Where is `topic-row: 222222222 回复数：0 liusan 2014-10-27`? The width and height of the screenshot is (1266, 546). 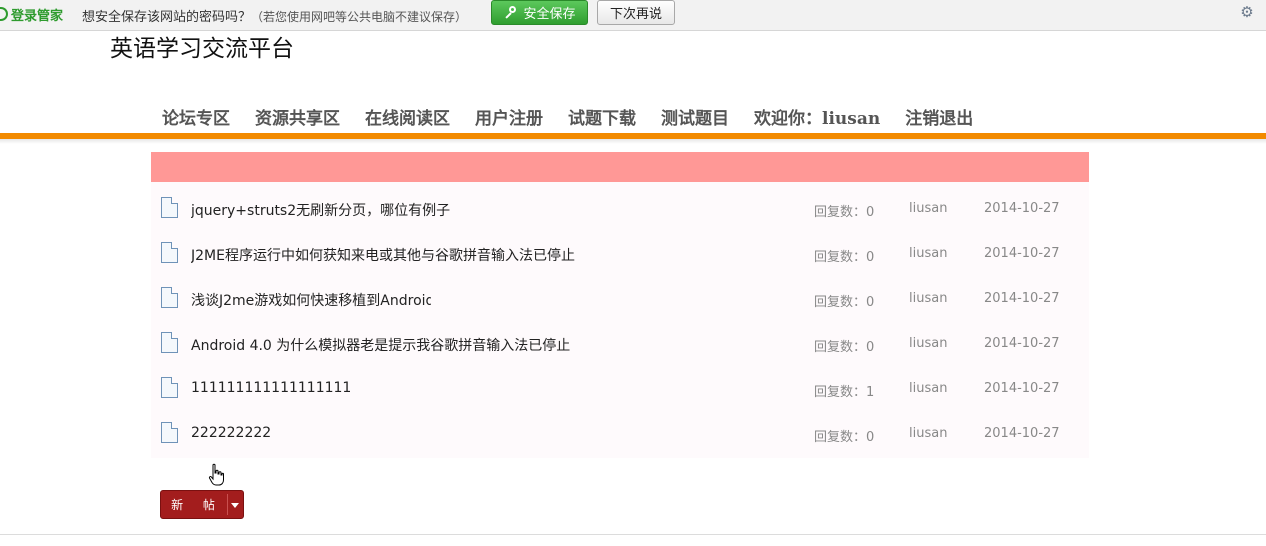 topic-row: 222222222 回复数：0 liusan 2014-10-27 is located at coordinates (620, 429).